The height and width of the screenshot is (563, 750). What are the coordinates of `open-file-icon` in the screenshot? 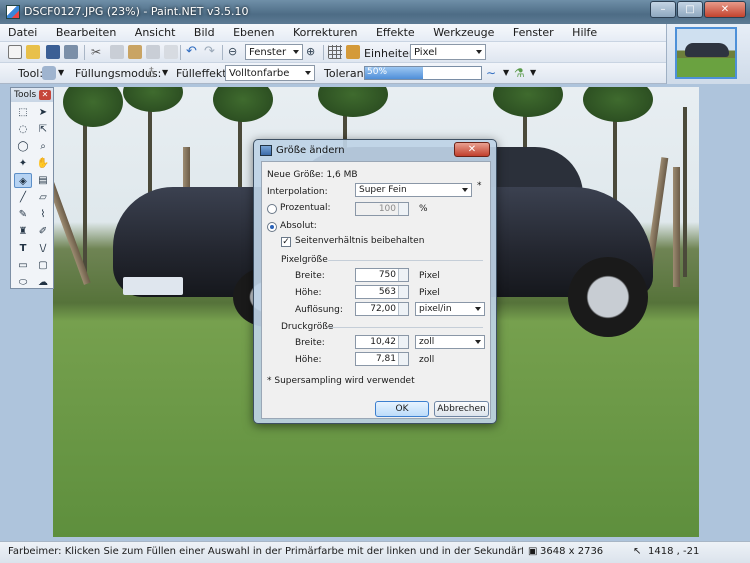 It's located at (33, 52).